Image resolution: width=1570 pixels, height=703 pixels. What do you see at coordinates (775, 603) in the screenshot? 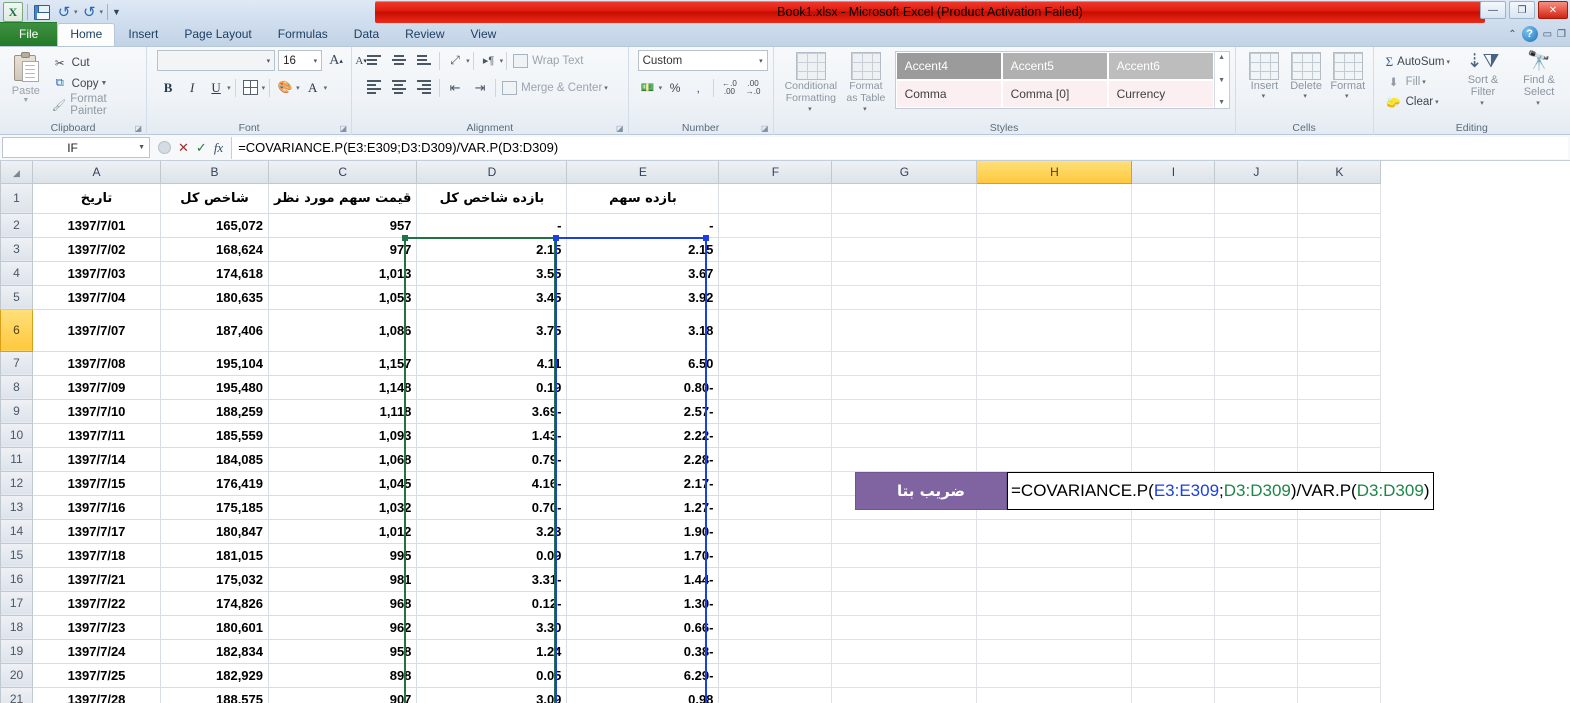
I see `cell-f17` at bounding box center [775, 603].